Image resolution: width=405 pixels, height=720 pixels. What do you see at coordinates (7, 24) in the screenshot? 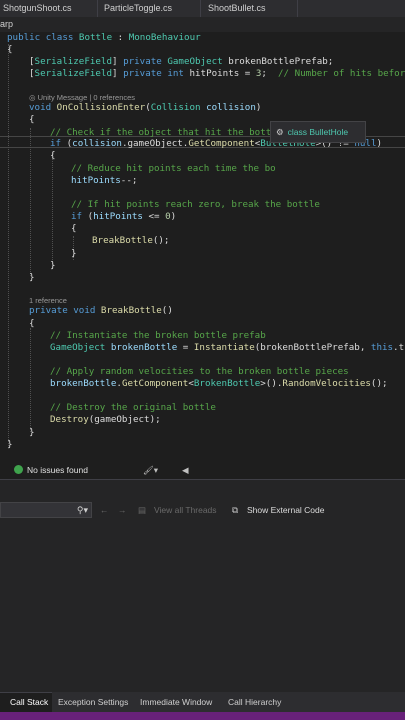
I see `project-label: arp` at bounding box center [7, 24].